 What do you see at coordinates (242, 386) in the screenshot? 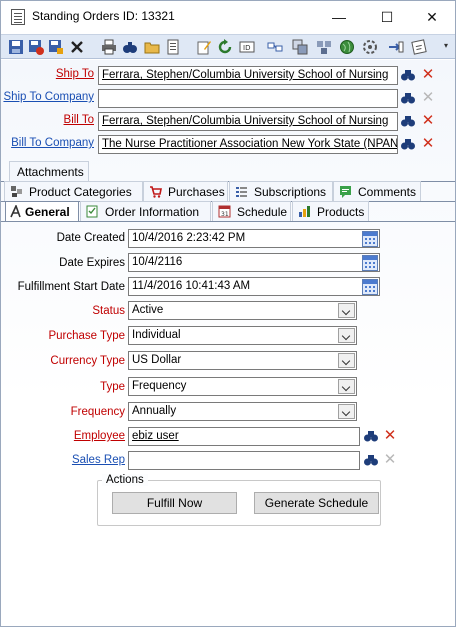
I see `type-select: Frequency` at bounding box center [242, 386].